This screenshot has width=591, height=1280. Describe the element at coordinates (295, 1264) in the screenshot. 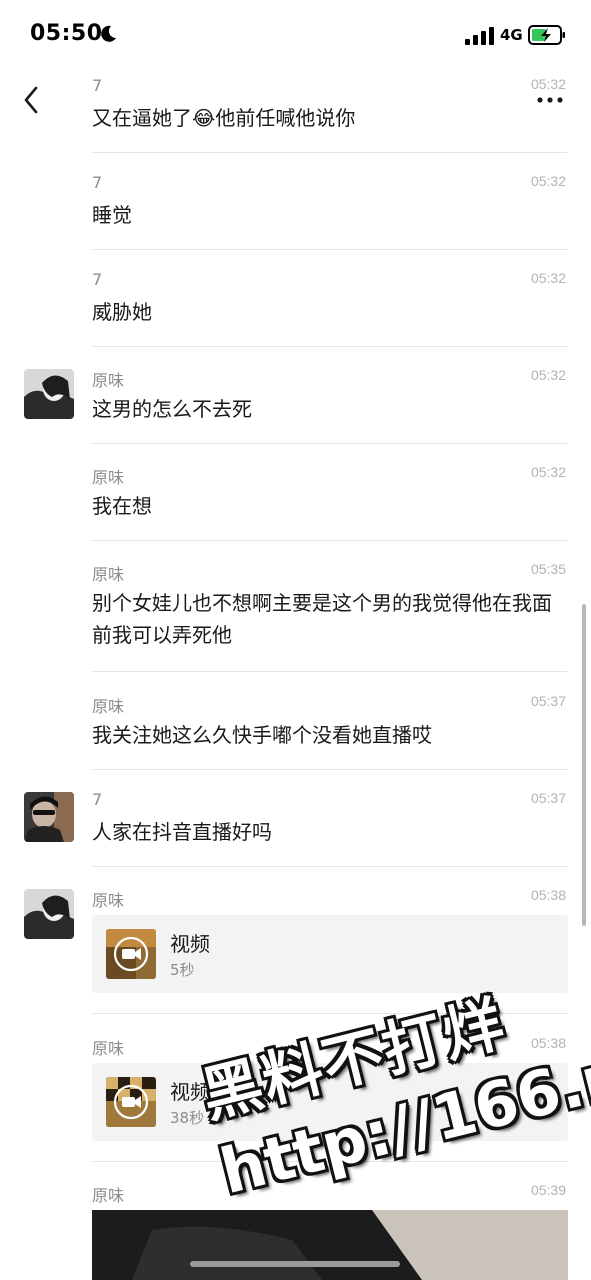

I see `home-indicator` at that location.